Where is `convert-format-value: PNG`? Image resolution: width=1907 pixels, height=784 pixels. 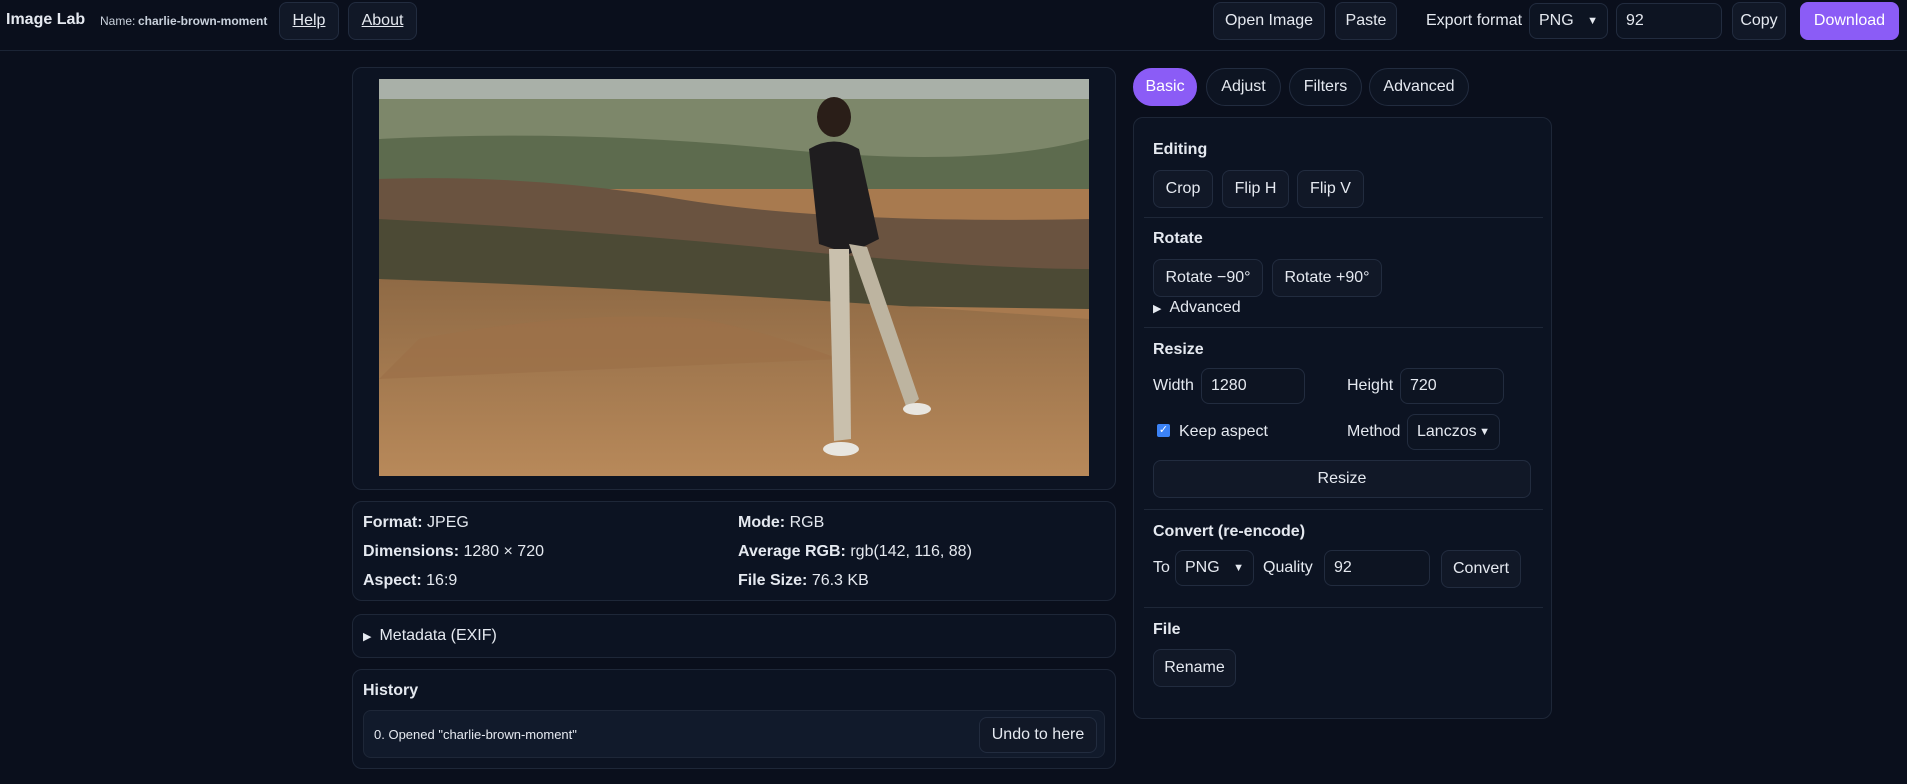 convert-format-value: PNG is located at coordinates (1202, 567).